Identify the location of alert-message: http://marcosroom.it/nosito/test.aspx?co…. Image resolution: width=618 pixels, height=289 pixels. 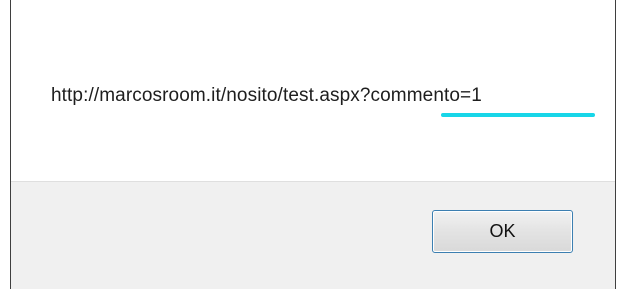
(266, 95).